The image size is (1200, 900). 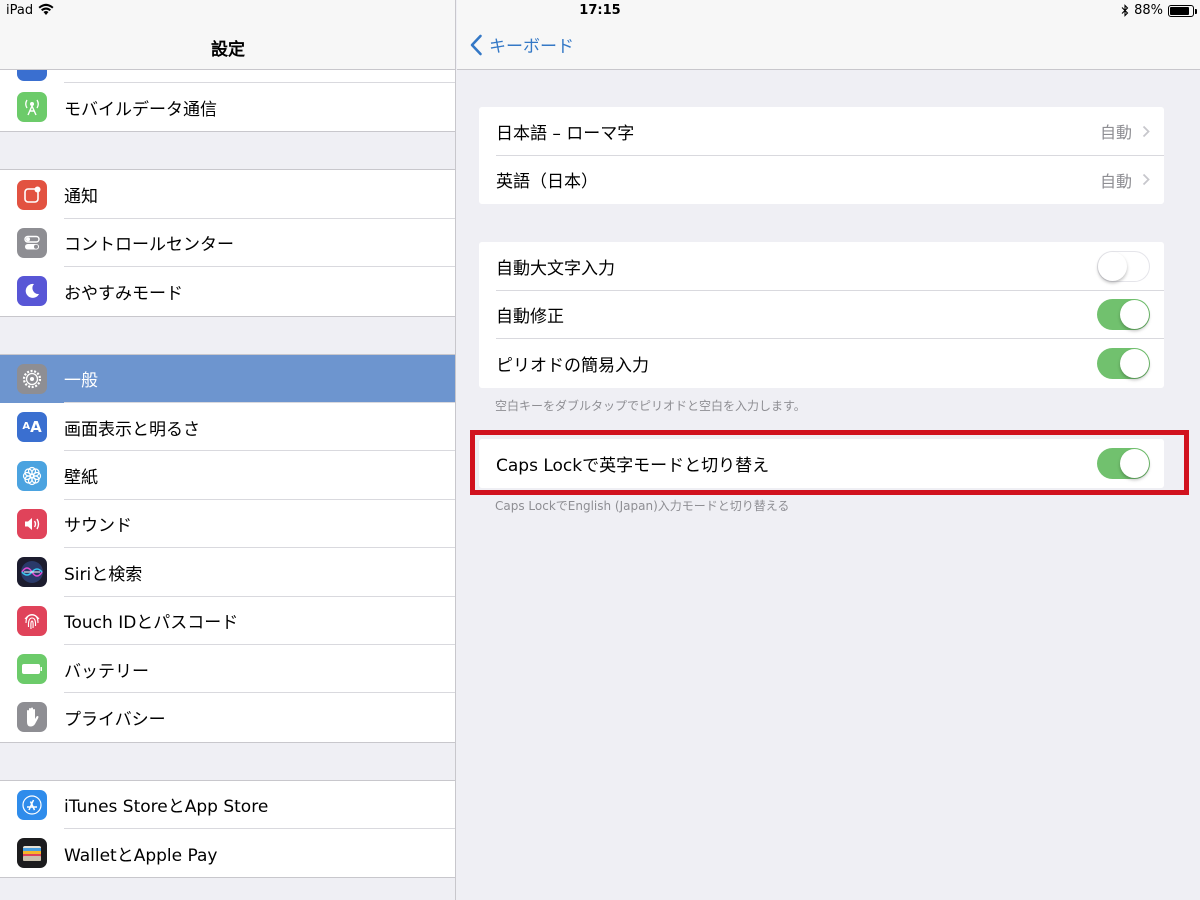 I want to click on moon-icon, so click(x=32, y=291).